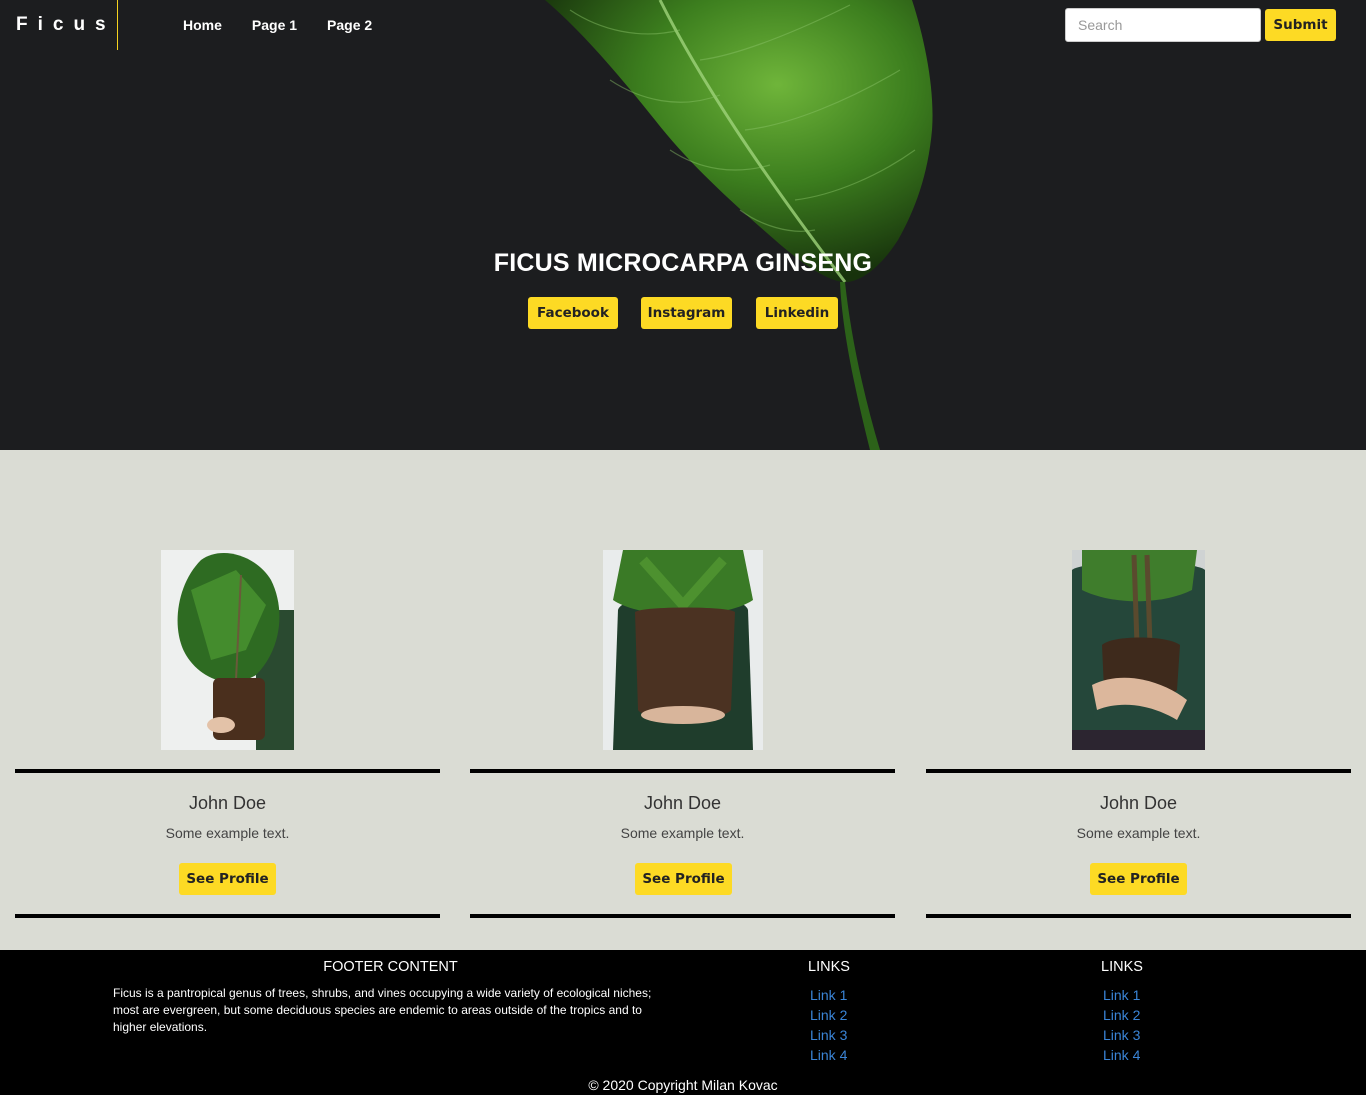 This screenshot has width=1366, height=1095. Describe the element at coordinates (683, 1085) in the screenshot. I see `copyright: © 2020 Copyright Milan Kovac` at that location.